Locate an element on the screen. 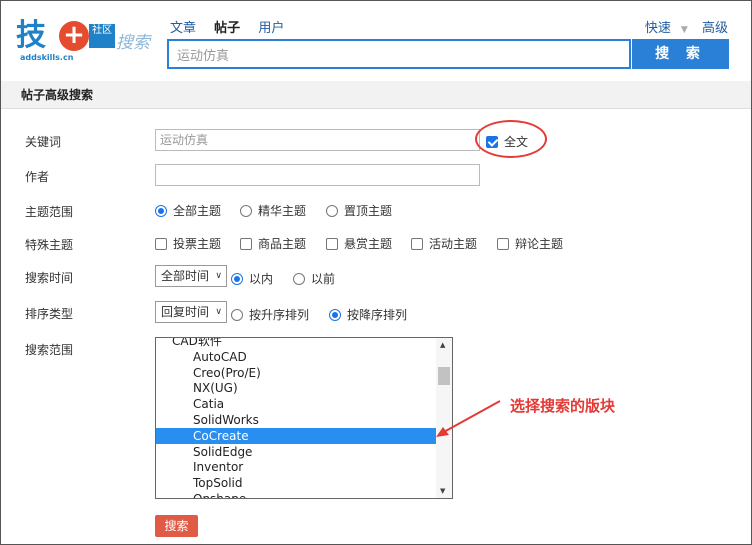 The height and width of the screenshot is (545, 752). sort-radio-asc: 按升序排列 is located at coordinates (270, 314).